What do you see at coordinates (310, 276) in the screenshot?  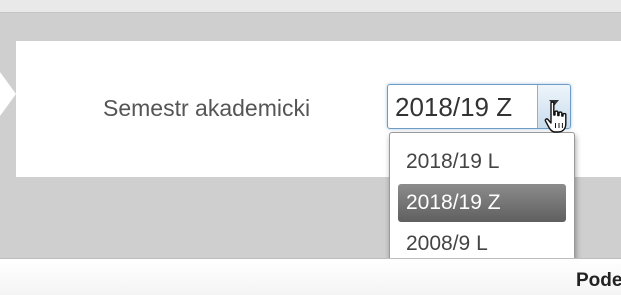 I see `bottom-toolbar: Pode` at bounding box center [310, 276].